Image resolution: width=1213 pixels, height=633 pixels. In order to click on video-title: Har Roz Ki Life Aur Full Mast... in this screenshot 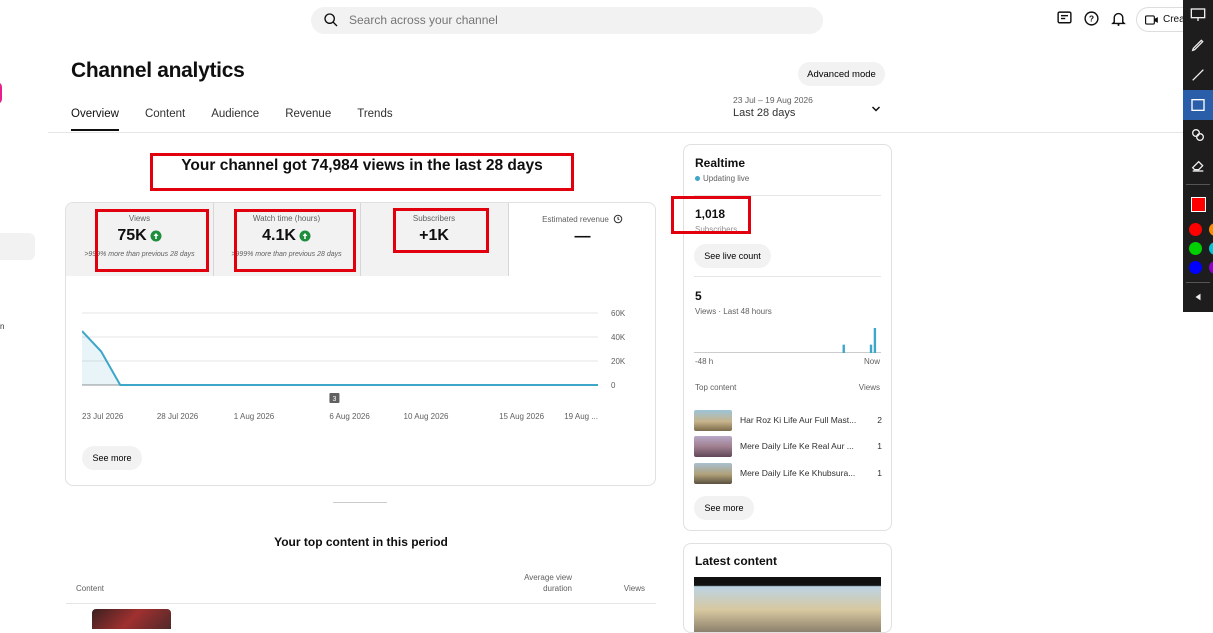, I will do `click(798, 420)`.